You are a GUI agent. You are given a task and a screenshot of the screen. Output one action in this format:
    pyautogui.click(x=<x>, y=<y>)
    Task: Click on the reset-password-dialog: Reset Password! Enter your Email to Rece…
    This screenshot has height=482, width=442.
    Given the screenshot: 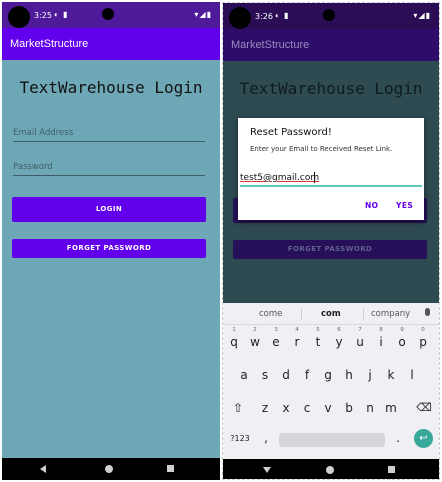 What is the action you would take?
    pyautogui.click(x=331, y=169)
    